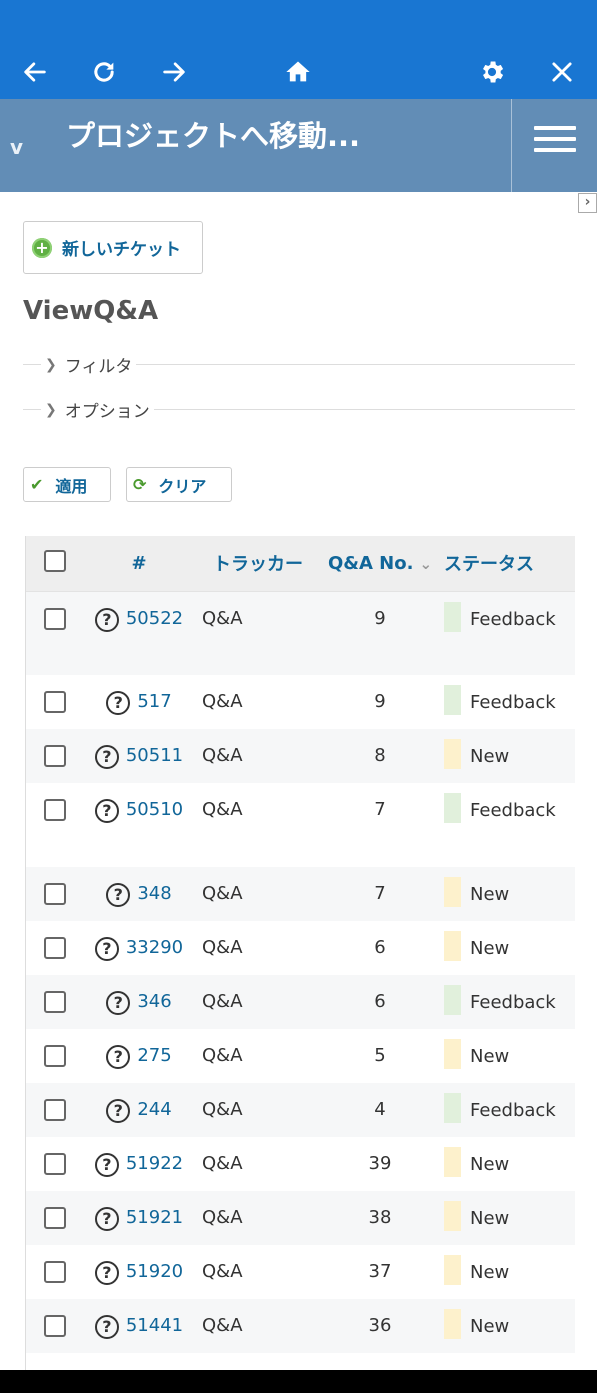  Describe the element at coordinates (118, 703) in the screenshot. I see `question-icon: ?` at that location.